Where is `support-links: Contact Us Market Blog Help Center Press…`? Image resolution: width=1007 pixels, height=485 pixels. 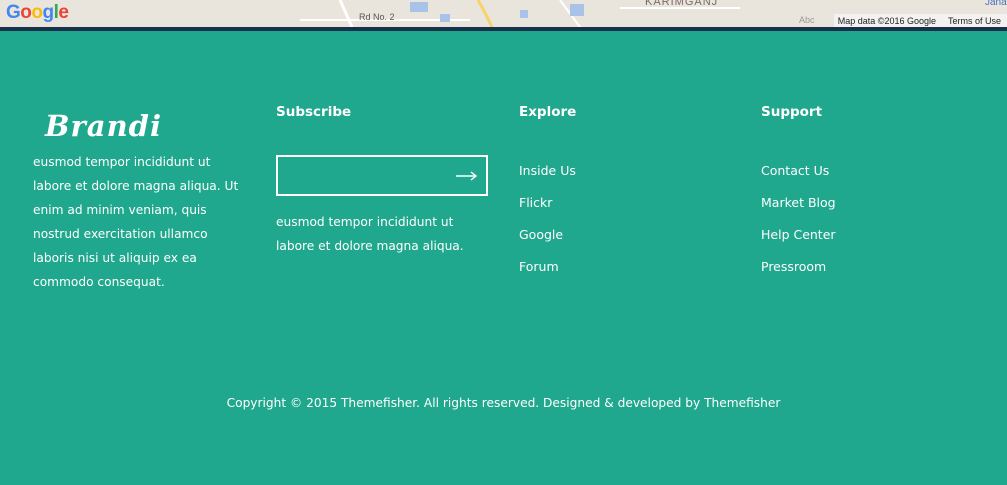 support-links: Contact Us Market Blog Help Center Press… is located at coordinates (798, 224).